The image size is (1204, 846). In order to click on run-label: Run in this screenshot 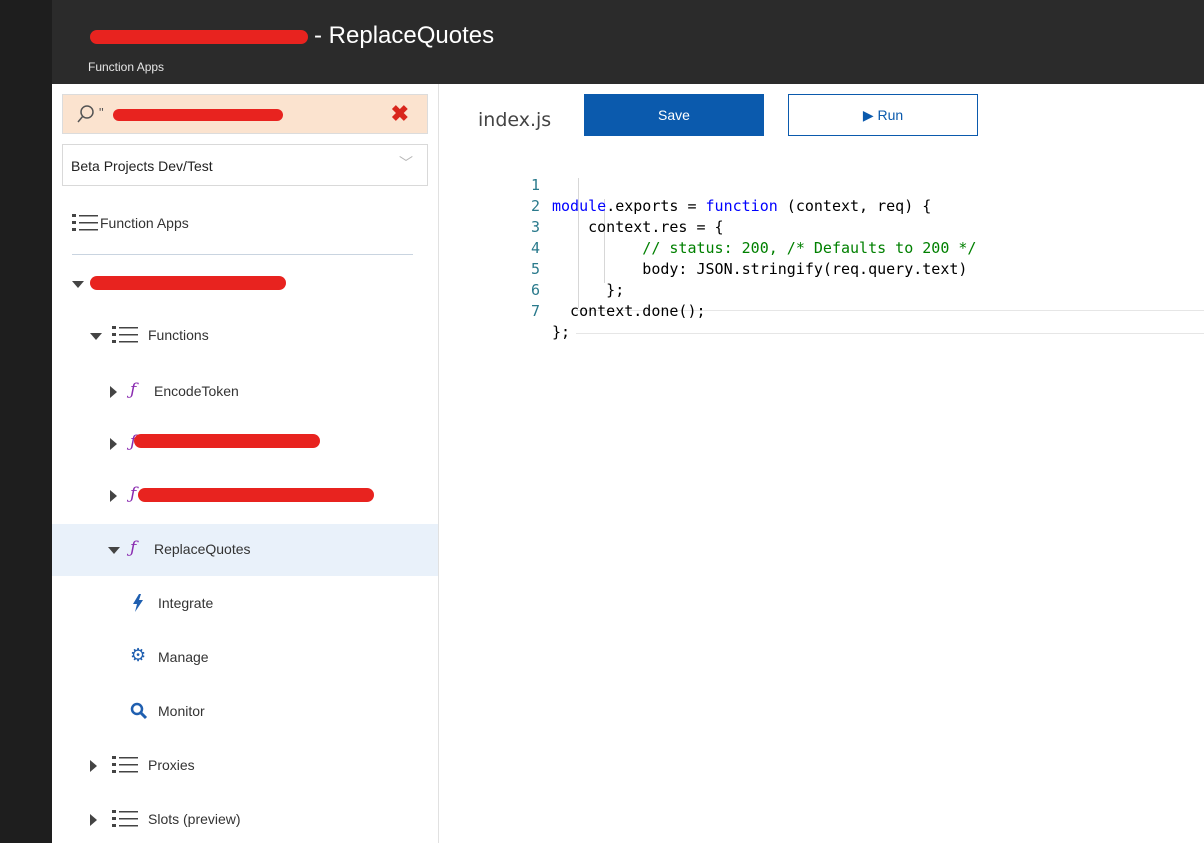, I will do `click(890, 115)`.